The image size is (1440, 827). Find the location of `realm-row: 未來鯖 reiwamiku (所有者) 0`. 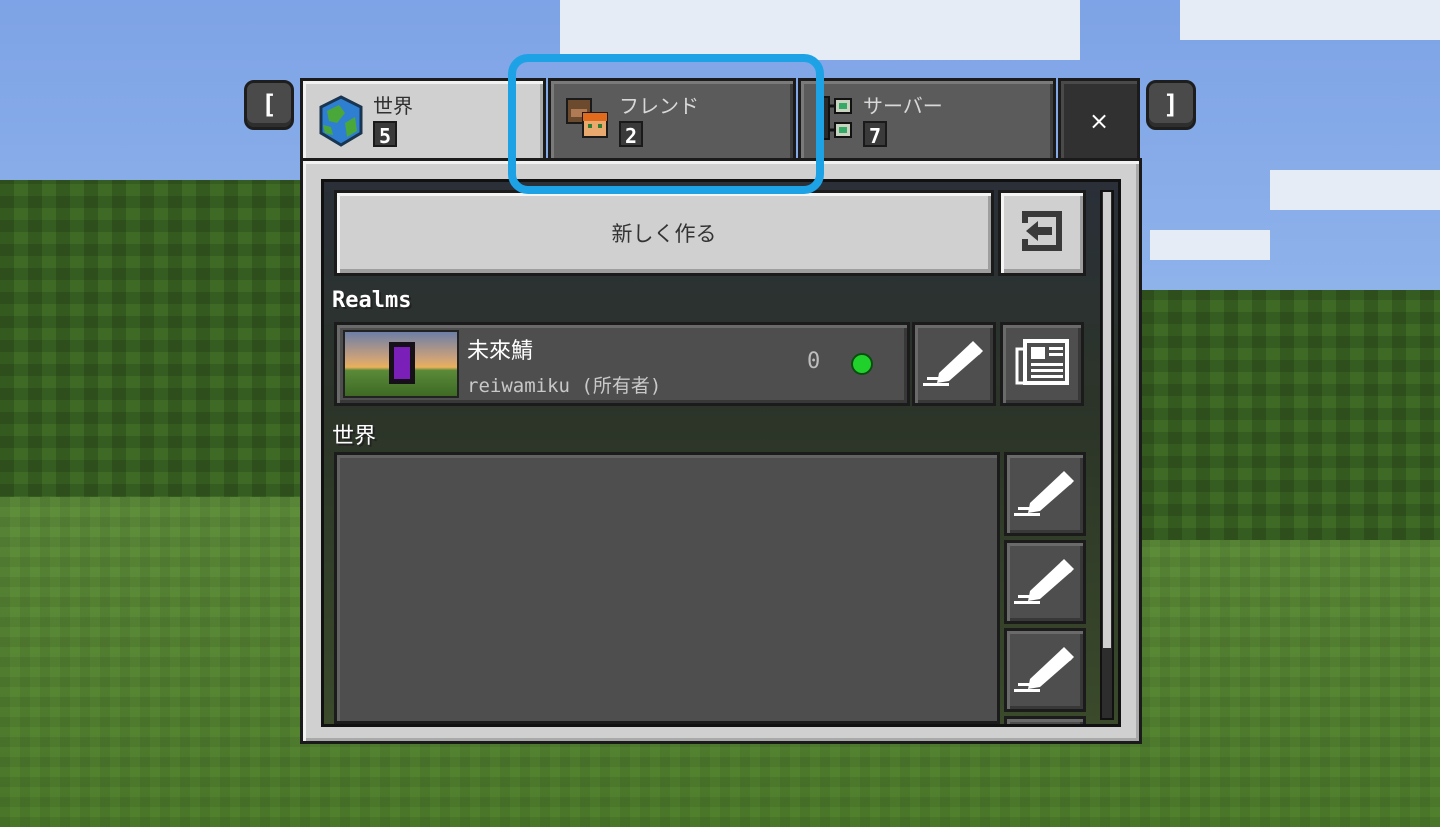

realm-row: 未來鯖 reiwamiku (所有者) 0 is located at coordinates (622, 364).